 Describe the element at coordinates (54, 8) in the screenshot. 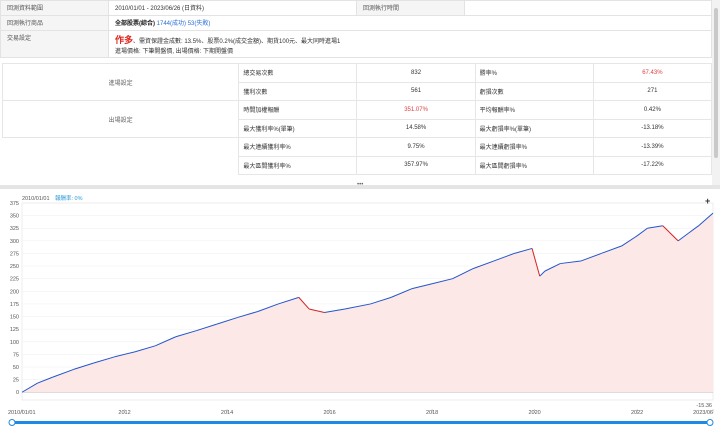

I see `range-label: 回測資料範圍` at that location.